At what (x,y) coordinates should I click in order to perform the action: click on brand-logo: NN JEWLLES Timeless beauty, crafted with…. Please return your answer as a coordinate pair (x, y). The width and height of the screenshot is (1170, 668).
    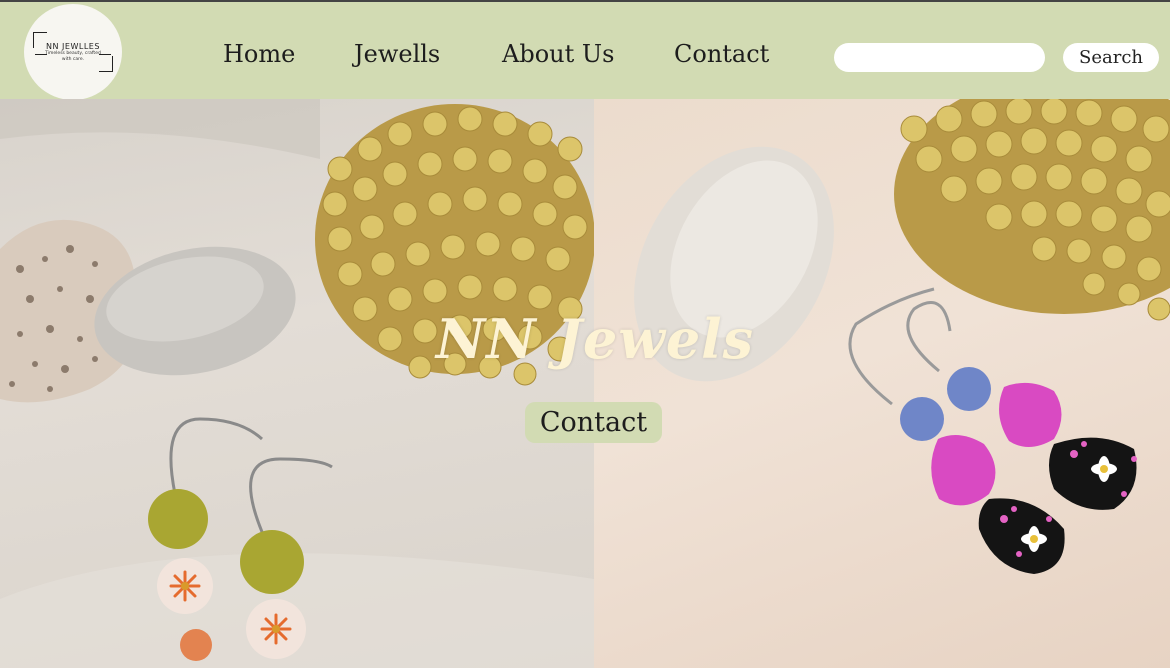
    Looking at the image, I should click on (73, 52).